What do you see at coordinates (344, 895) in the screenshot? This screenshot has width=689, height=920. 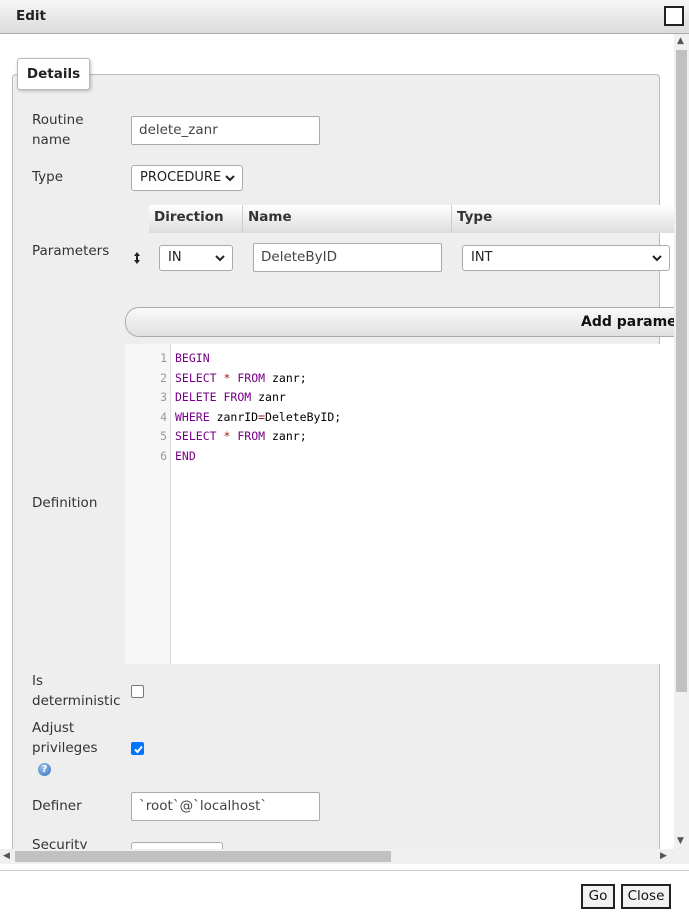 I see `dialog-footer: Go Close` at bounding box center [344, 895].